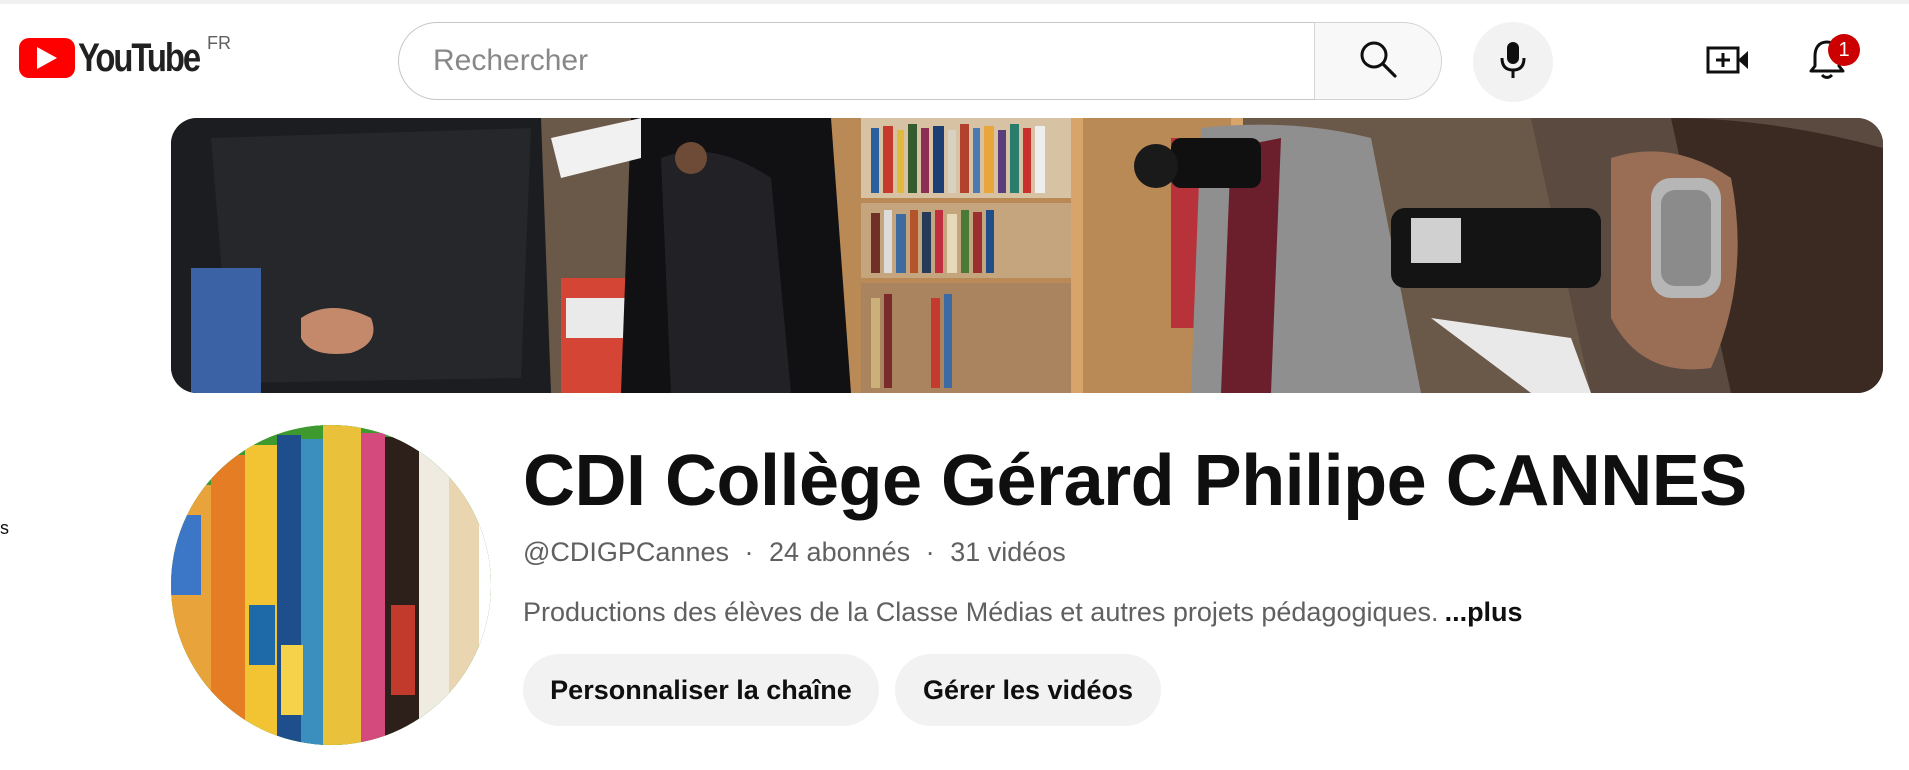 The image size is (1909, 770). What do you see at coordinates (331, 585) in the screenshot?
I see `channel-avatar` at bounding box center [331, 585].